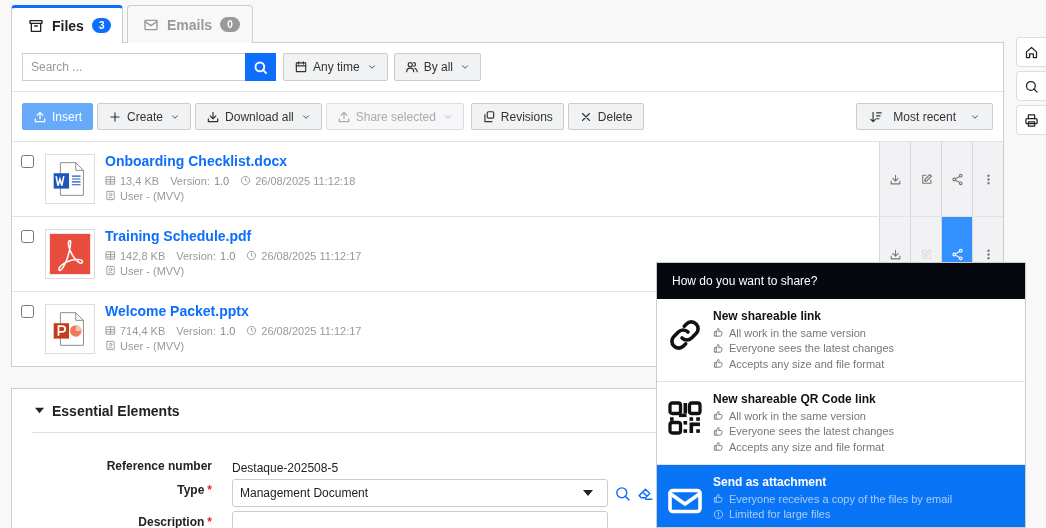  What do you see at coordinates (588, 493) in the screenshot?
I see `dropdown-arrow-icon` at bounding box center [588, 493].